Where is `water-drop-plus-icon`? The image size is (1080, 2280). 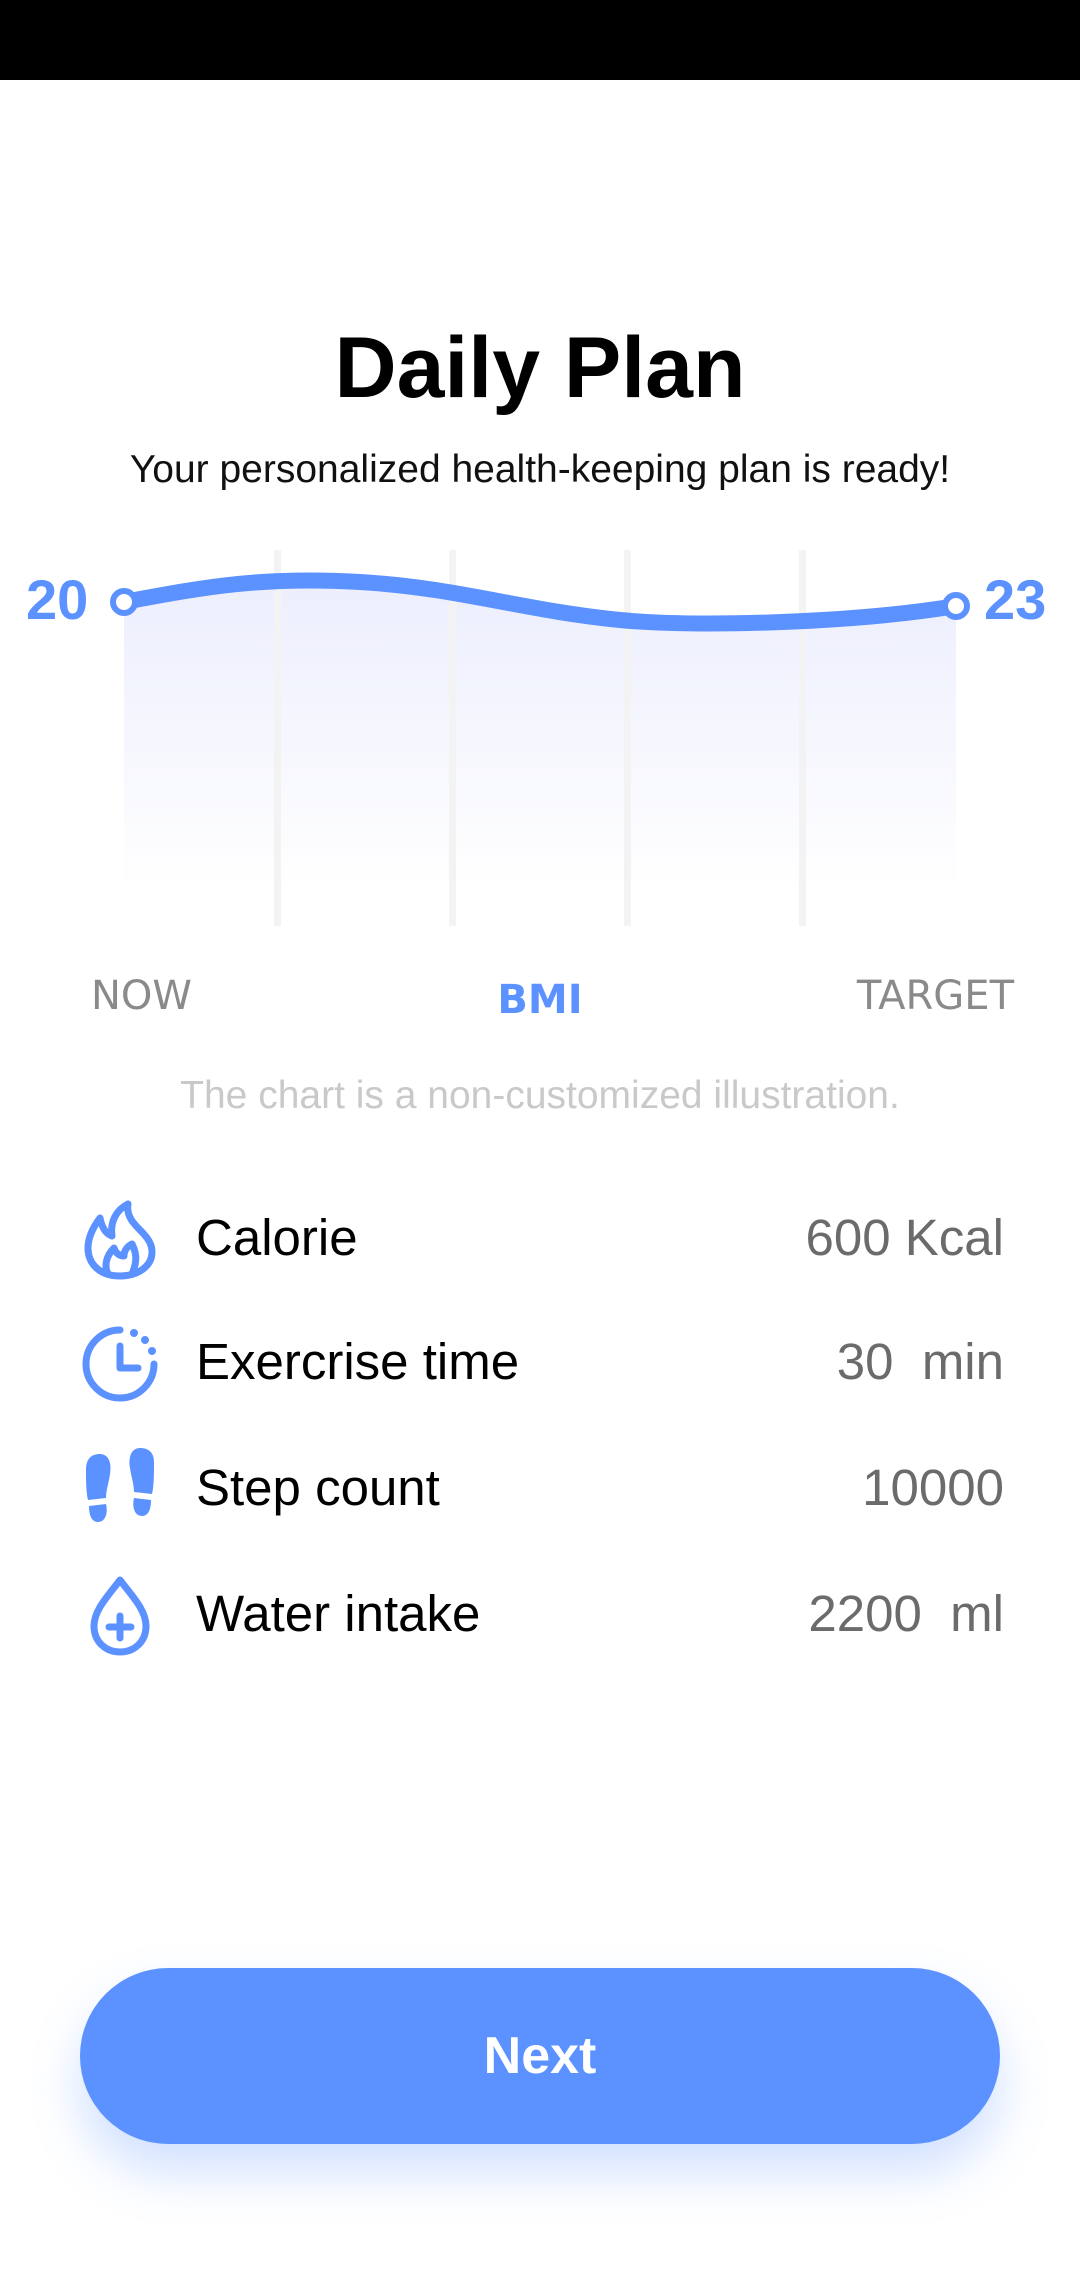 water-drop-plus-icon is located at coordinates (120, 1616).